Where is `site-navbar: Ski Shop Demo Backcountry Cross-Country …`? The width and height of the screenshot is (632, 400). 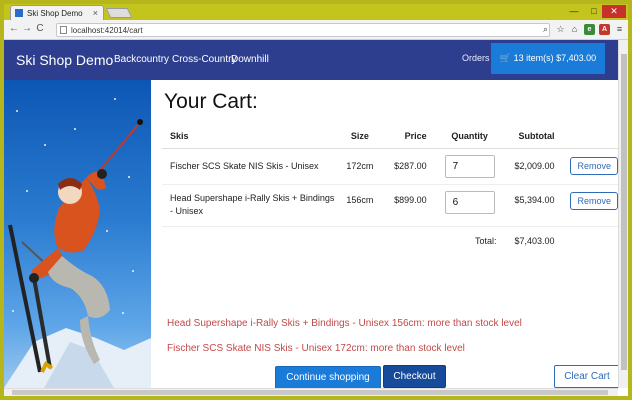 site-navbar: Ski Shop Demo Backcountry Cross-Country … is located at coordinates (311, 60).